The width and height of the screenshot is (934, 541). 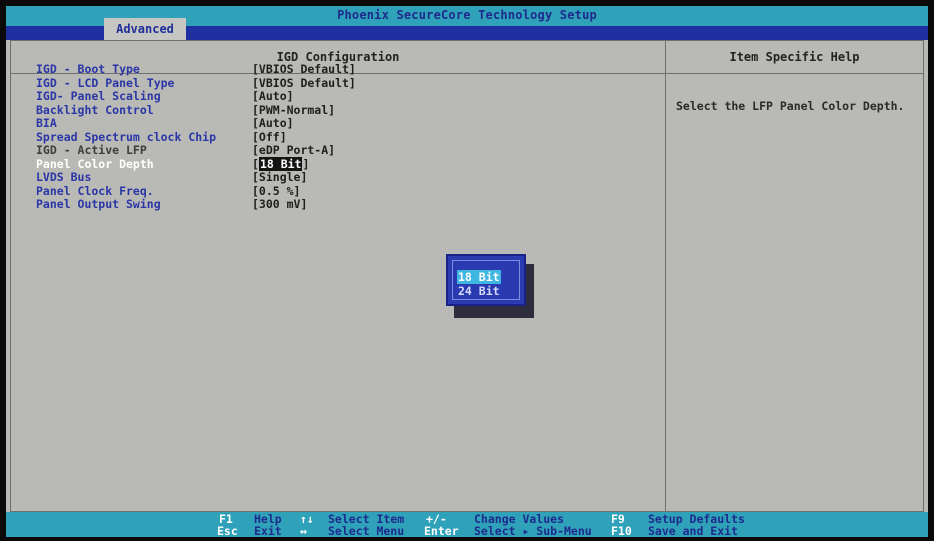 I want to click on setting-value: [PWM-Normal], so click(x=293, y=110).